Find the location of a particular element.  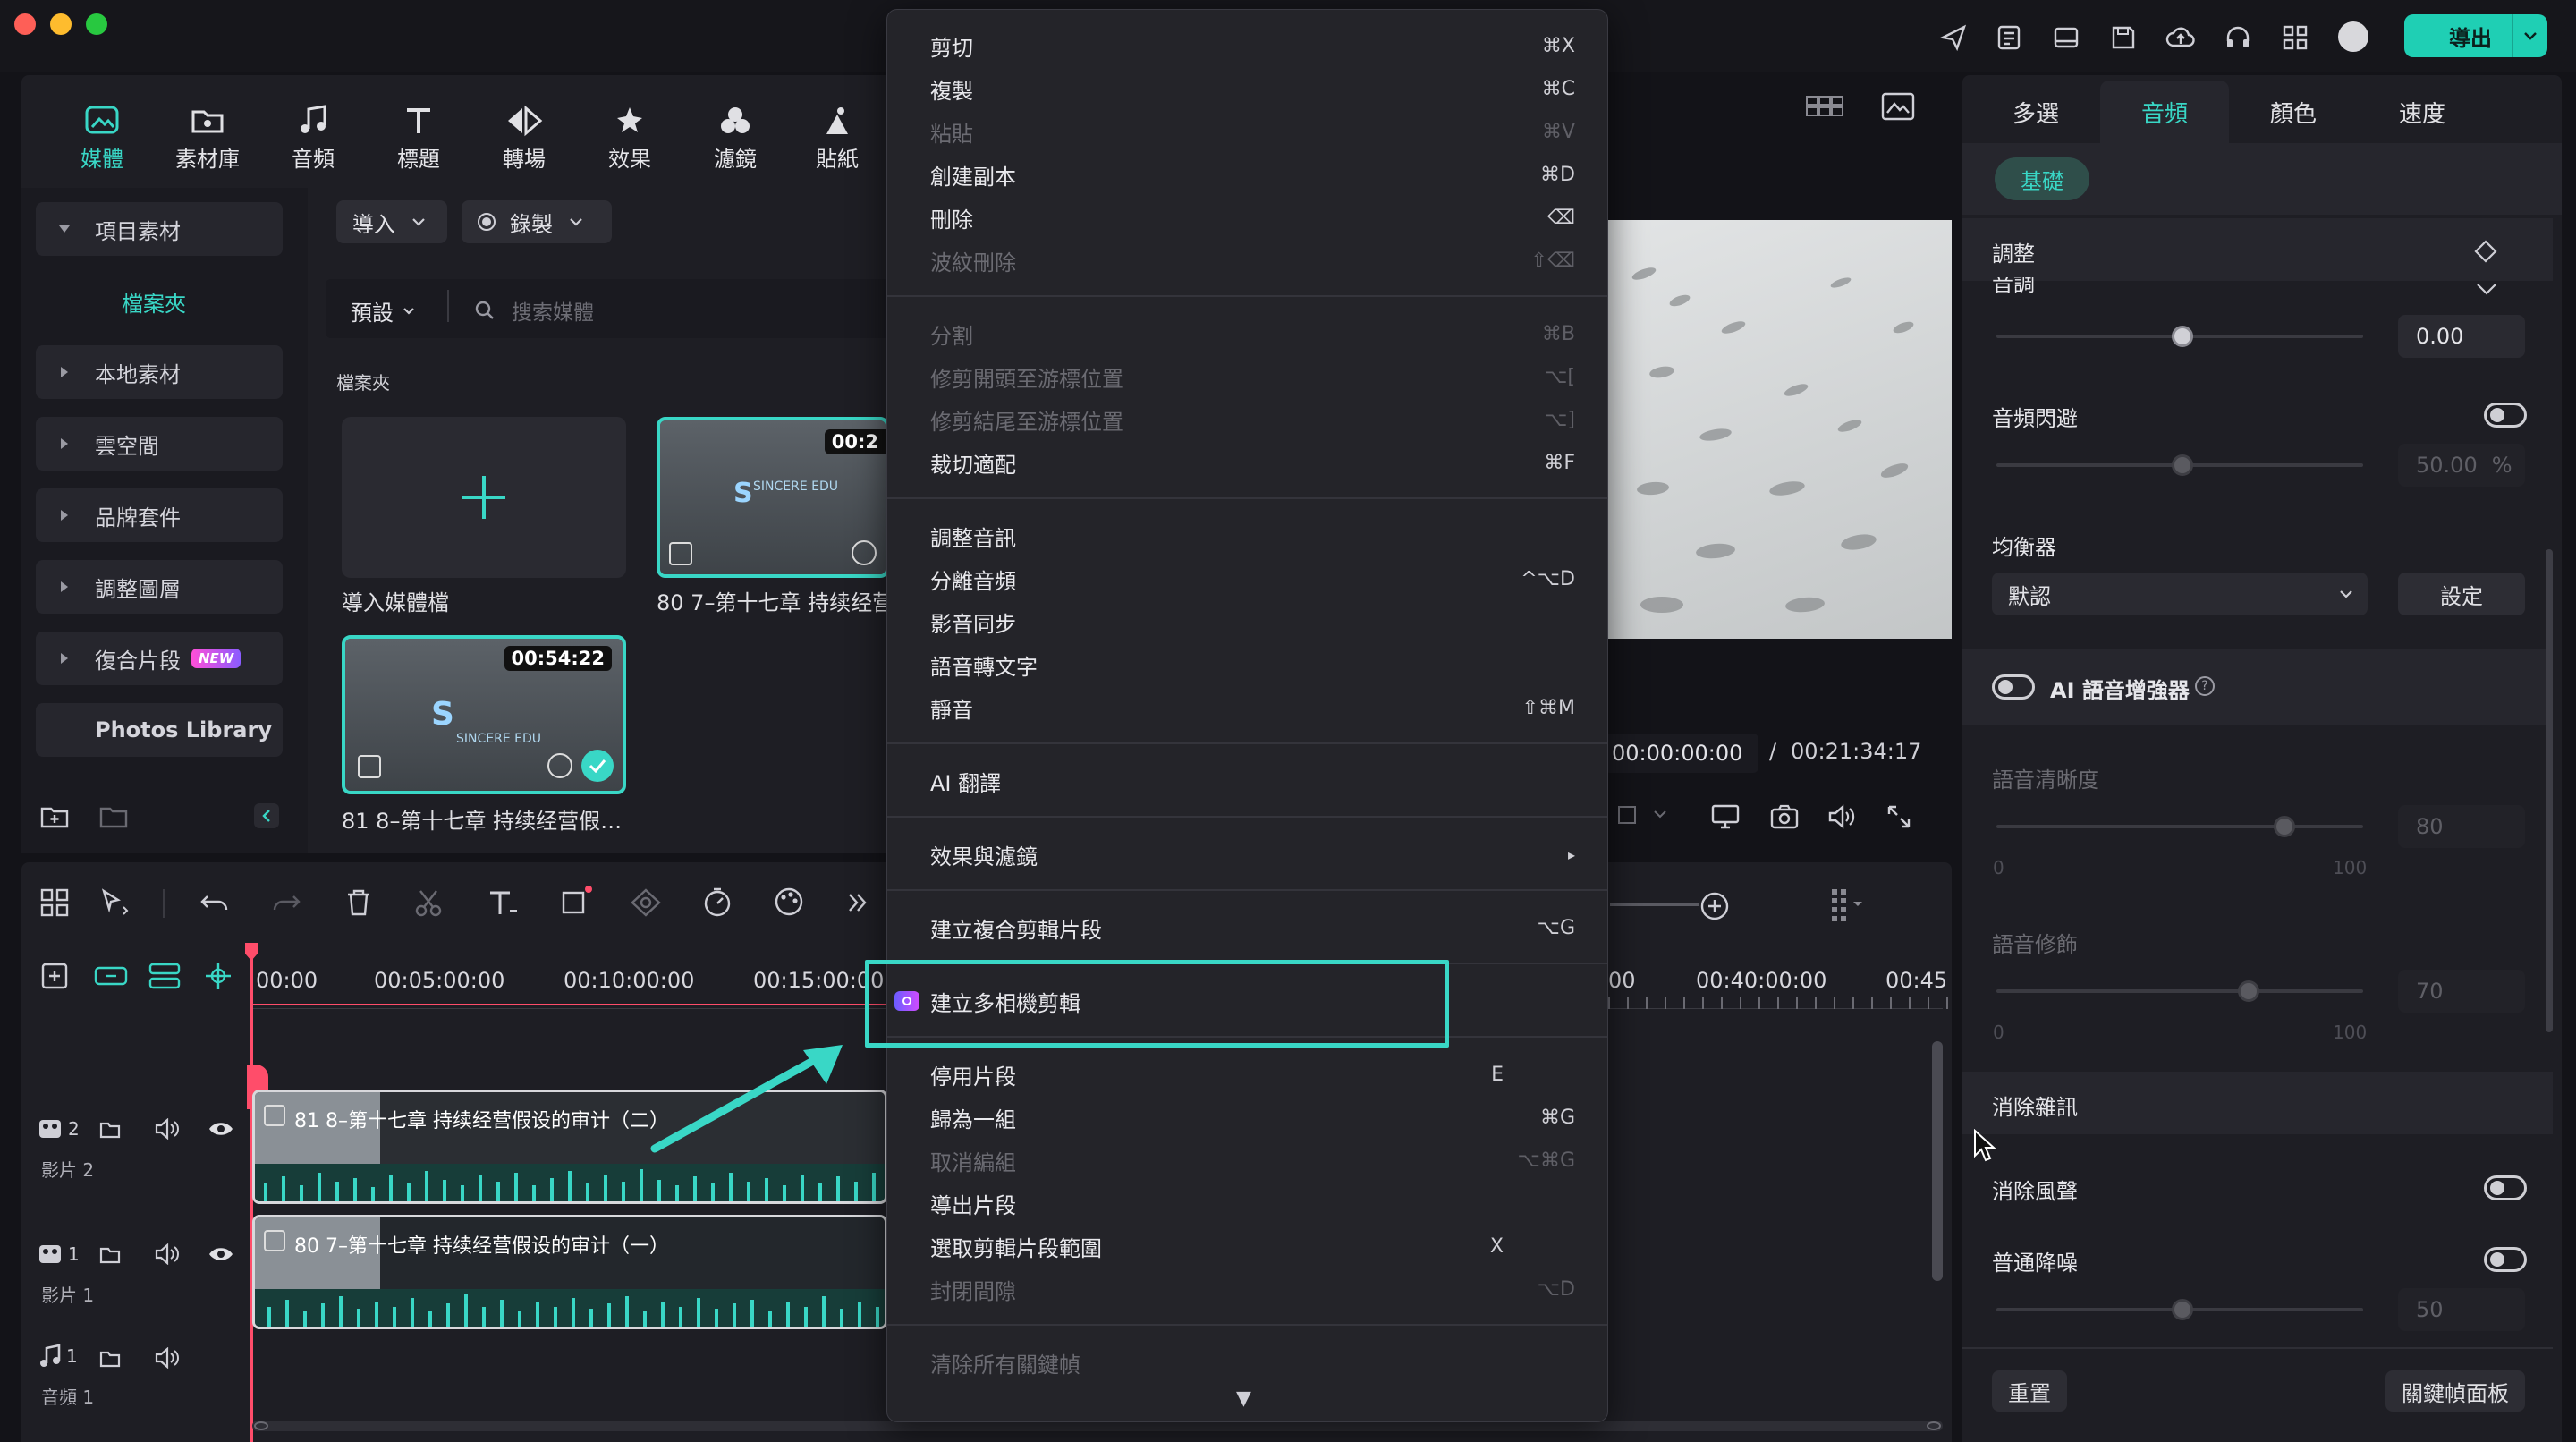

menu-item-duplicate: 創建副本 ⌘D is located at coordinates (1252, 174).